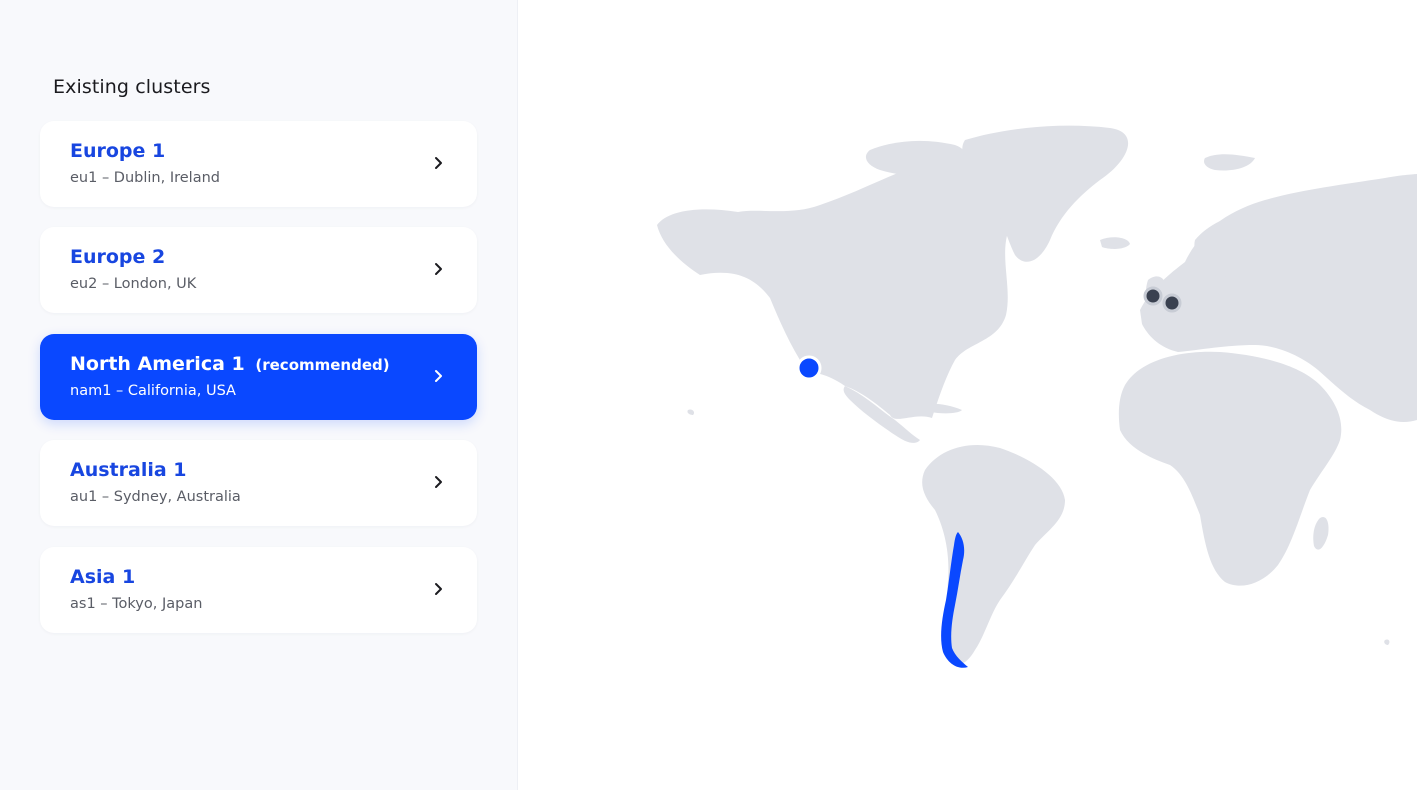  I want to click on cluster-location: nam1 – California, USA, so click(153, 391).